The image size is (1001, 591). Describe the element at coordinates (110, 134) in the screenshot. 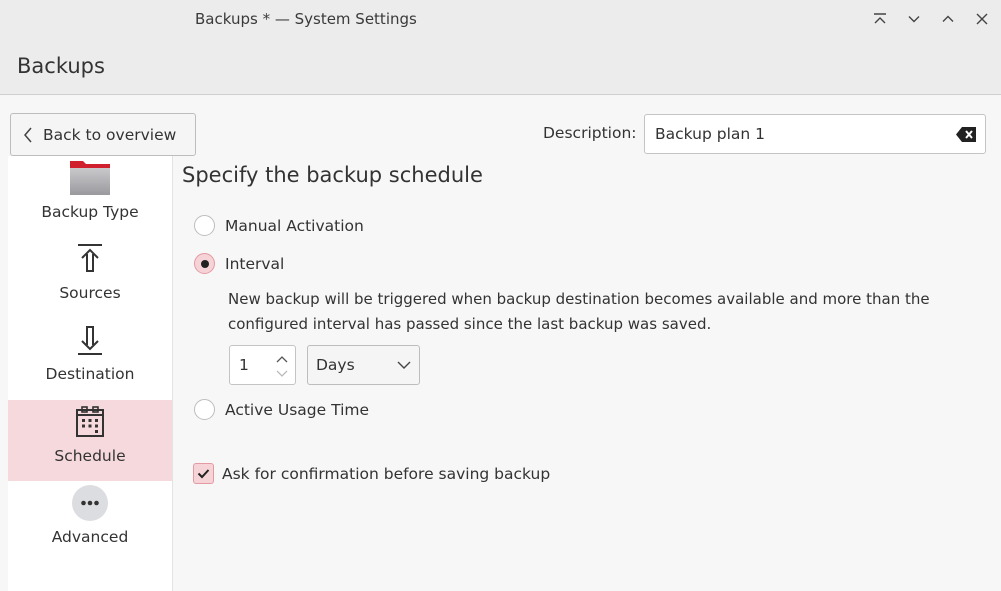

I see `back-button-label: Back to overview` at that location.